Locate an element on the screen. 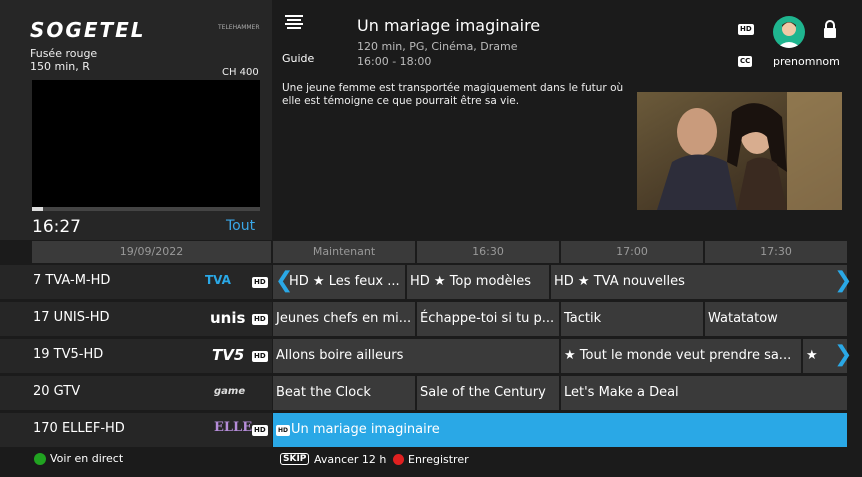 This screenshot has width=862, height=477. channel-row-ellef: 170 ELLEF-HD ELLE HD is located at coordinates (136, 430).